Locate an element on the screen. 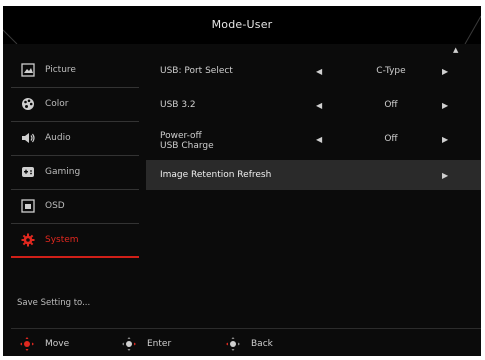 Image resolution: width=485 pixels, height=360 pixels. gamepad-icon is located at coordinates (28, 172).